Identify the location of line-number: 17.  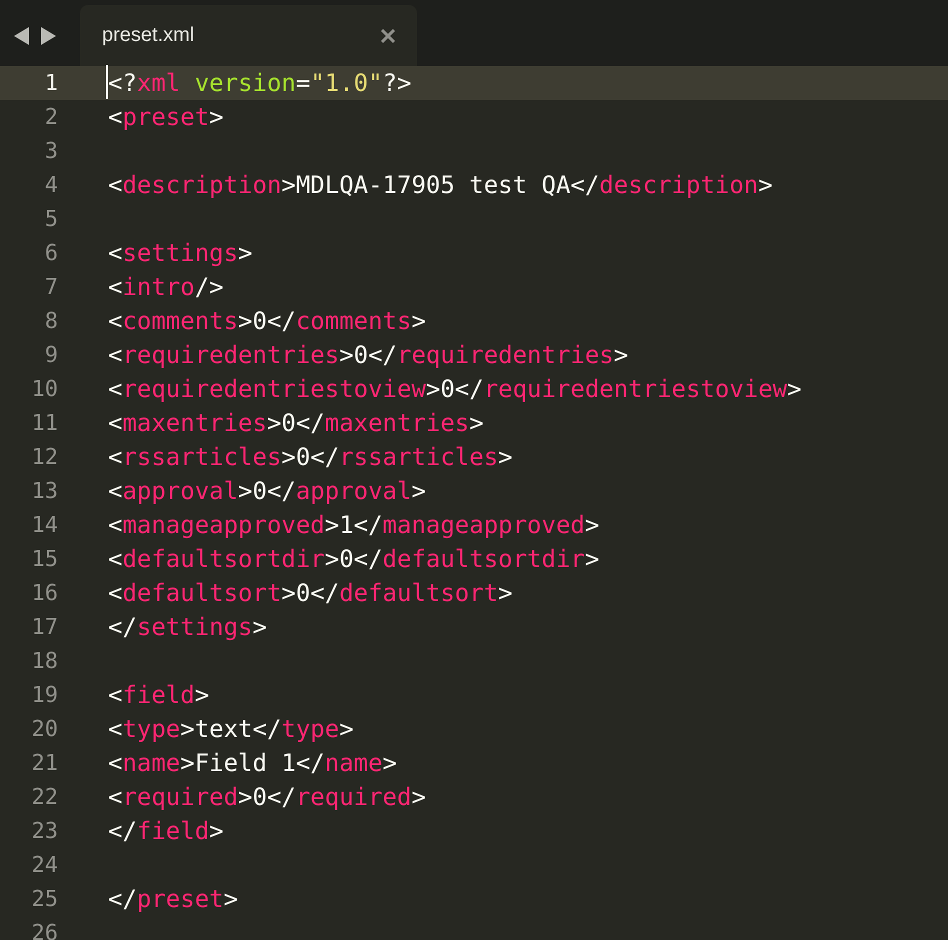
(44, 627).